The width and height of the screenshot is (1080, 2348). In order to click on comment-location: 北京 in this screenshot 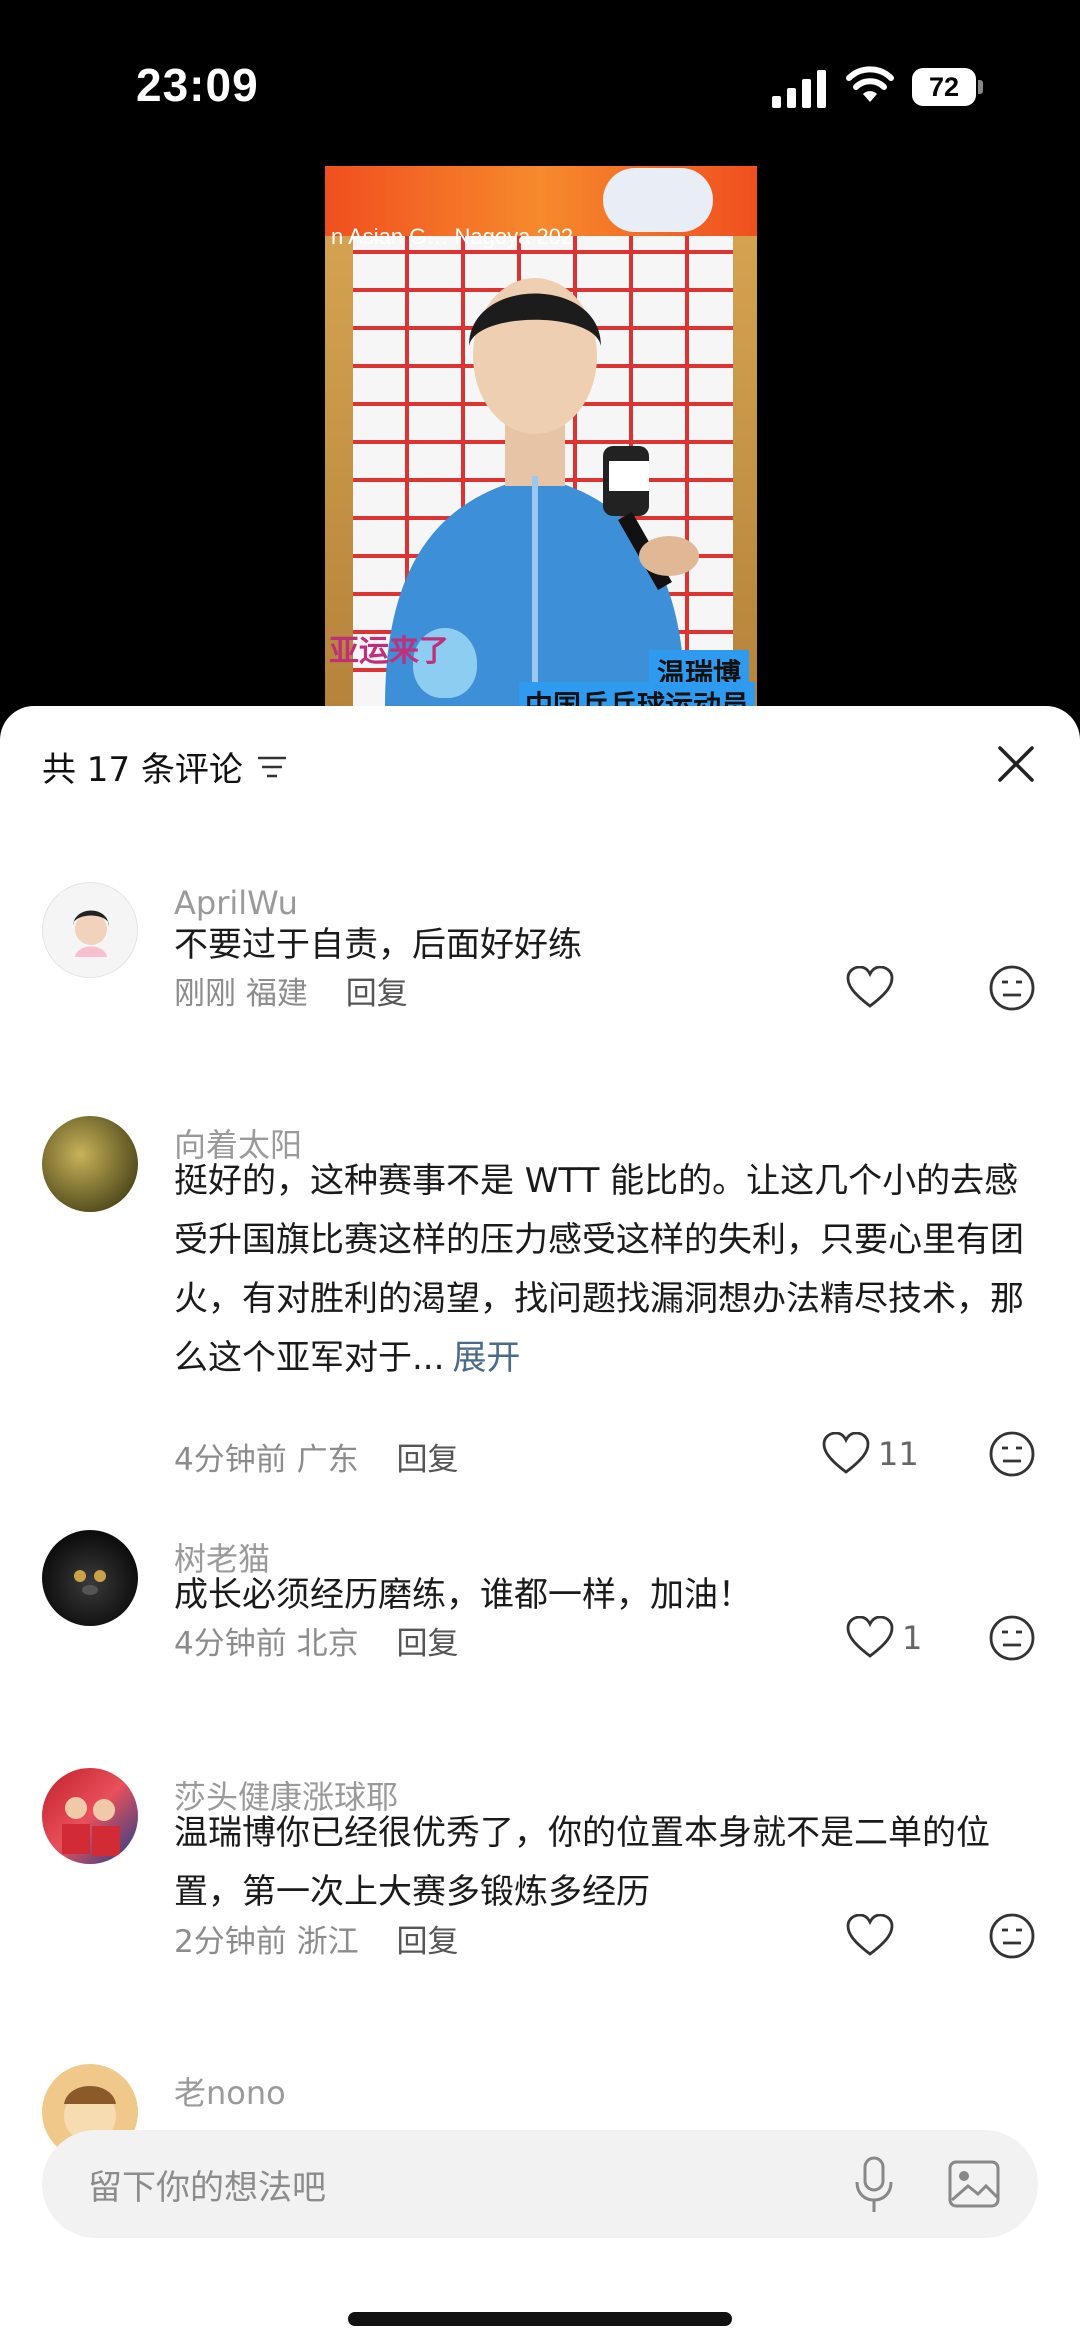, I will do `click(327, 1644)`.